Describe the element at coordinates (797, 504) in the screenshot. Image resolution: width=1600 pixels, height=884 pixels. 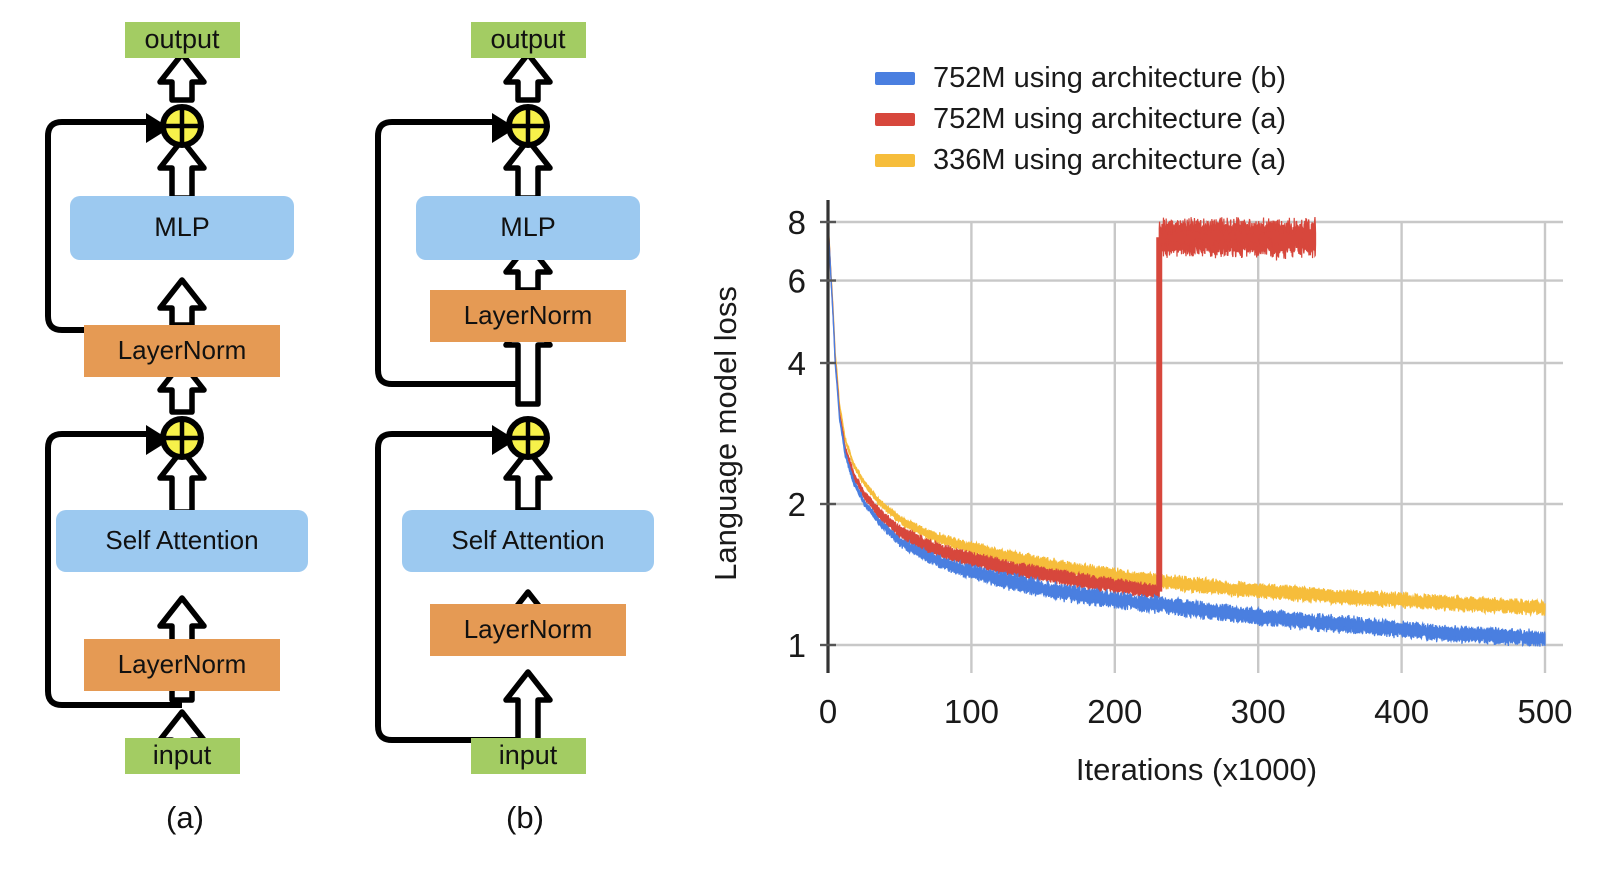
I see `y-tick-label: 2` at that location.